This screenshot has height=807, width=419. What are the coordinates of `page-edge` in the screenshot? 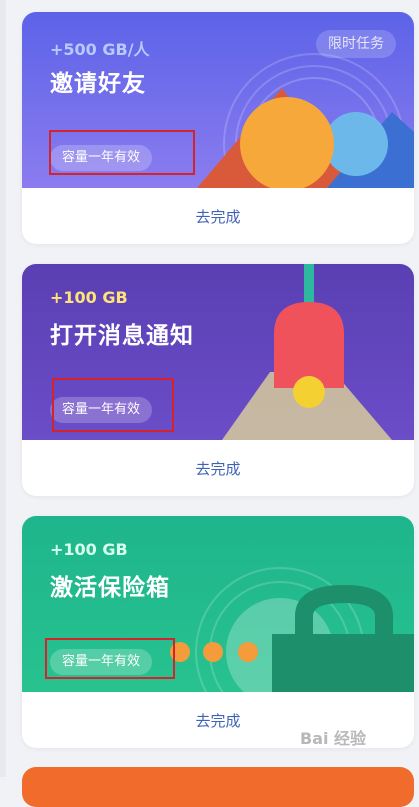 It's located at (3, 388).